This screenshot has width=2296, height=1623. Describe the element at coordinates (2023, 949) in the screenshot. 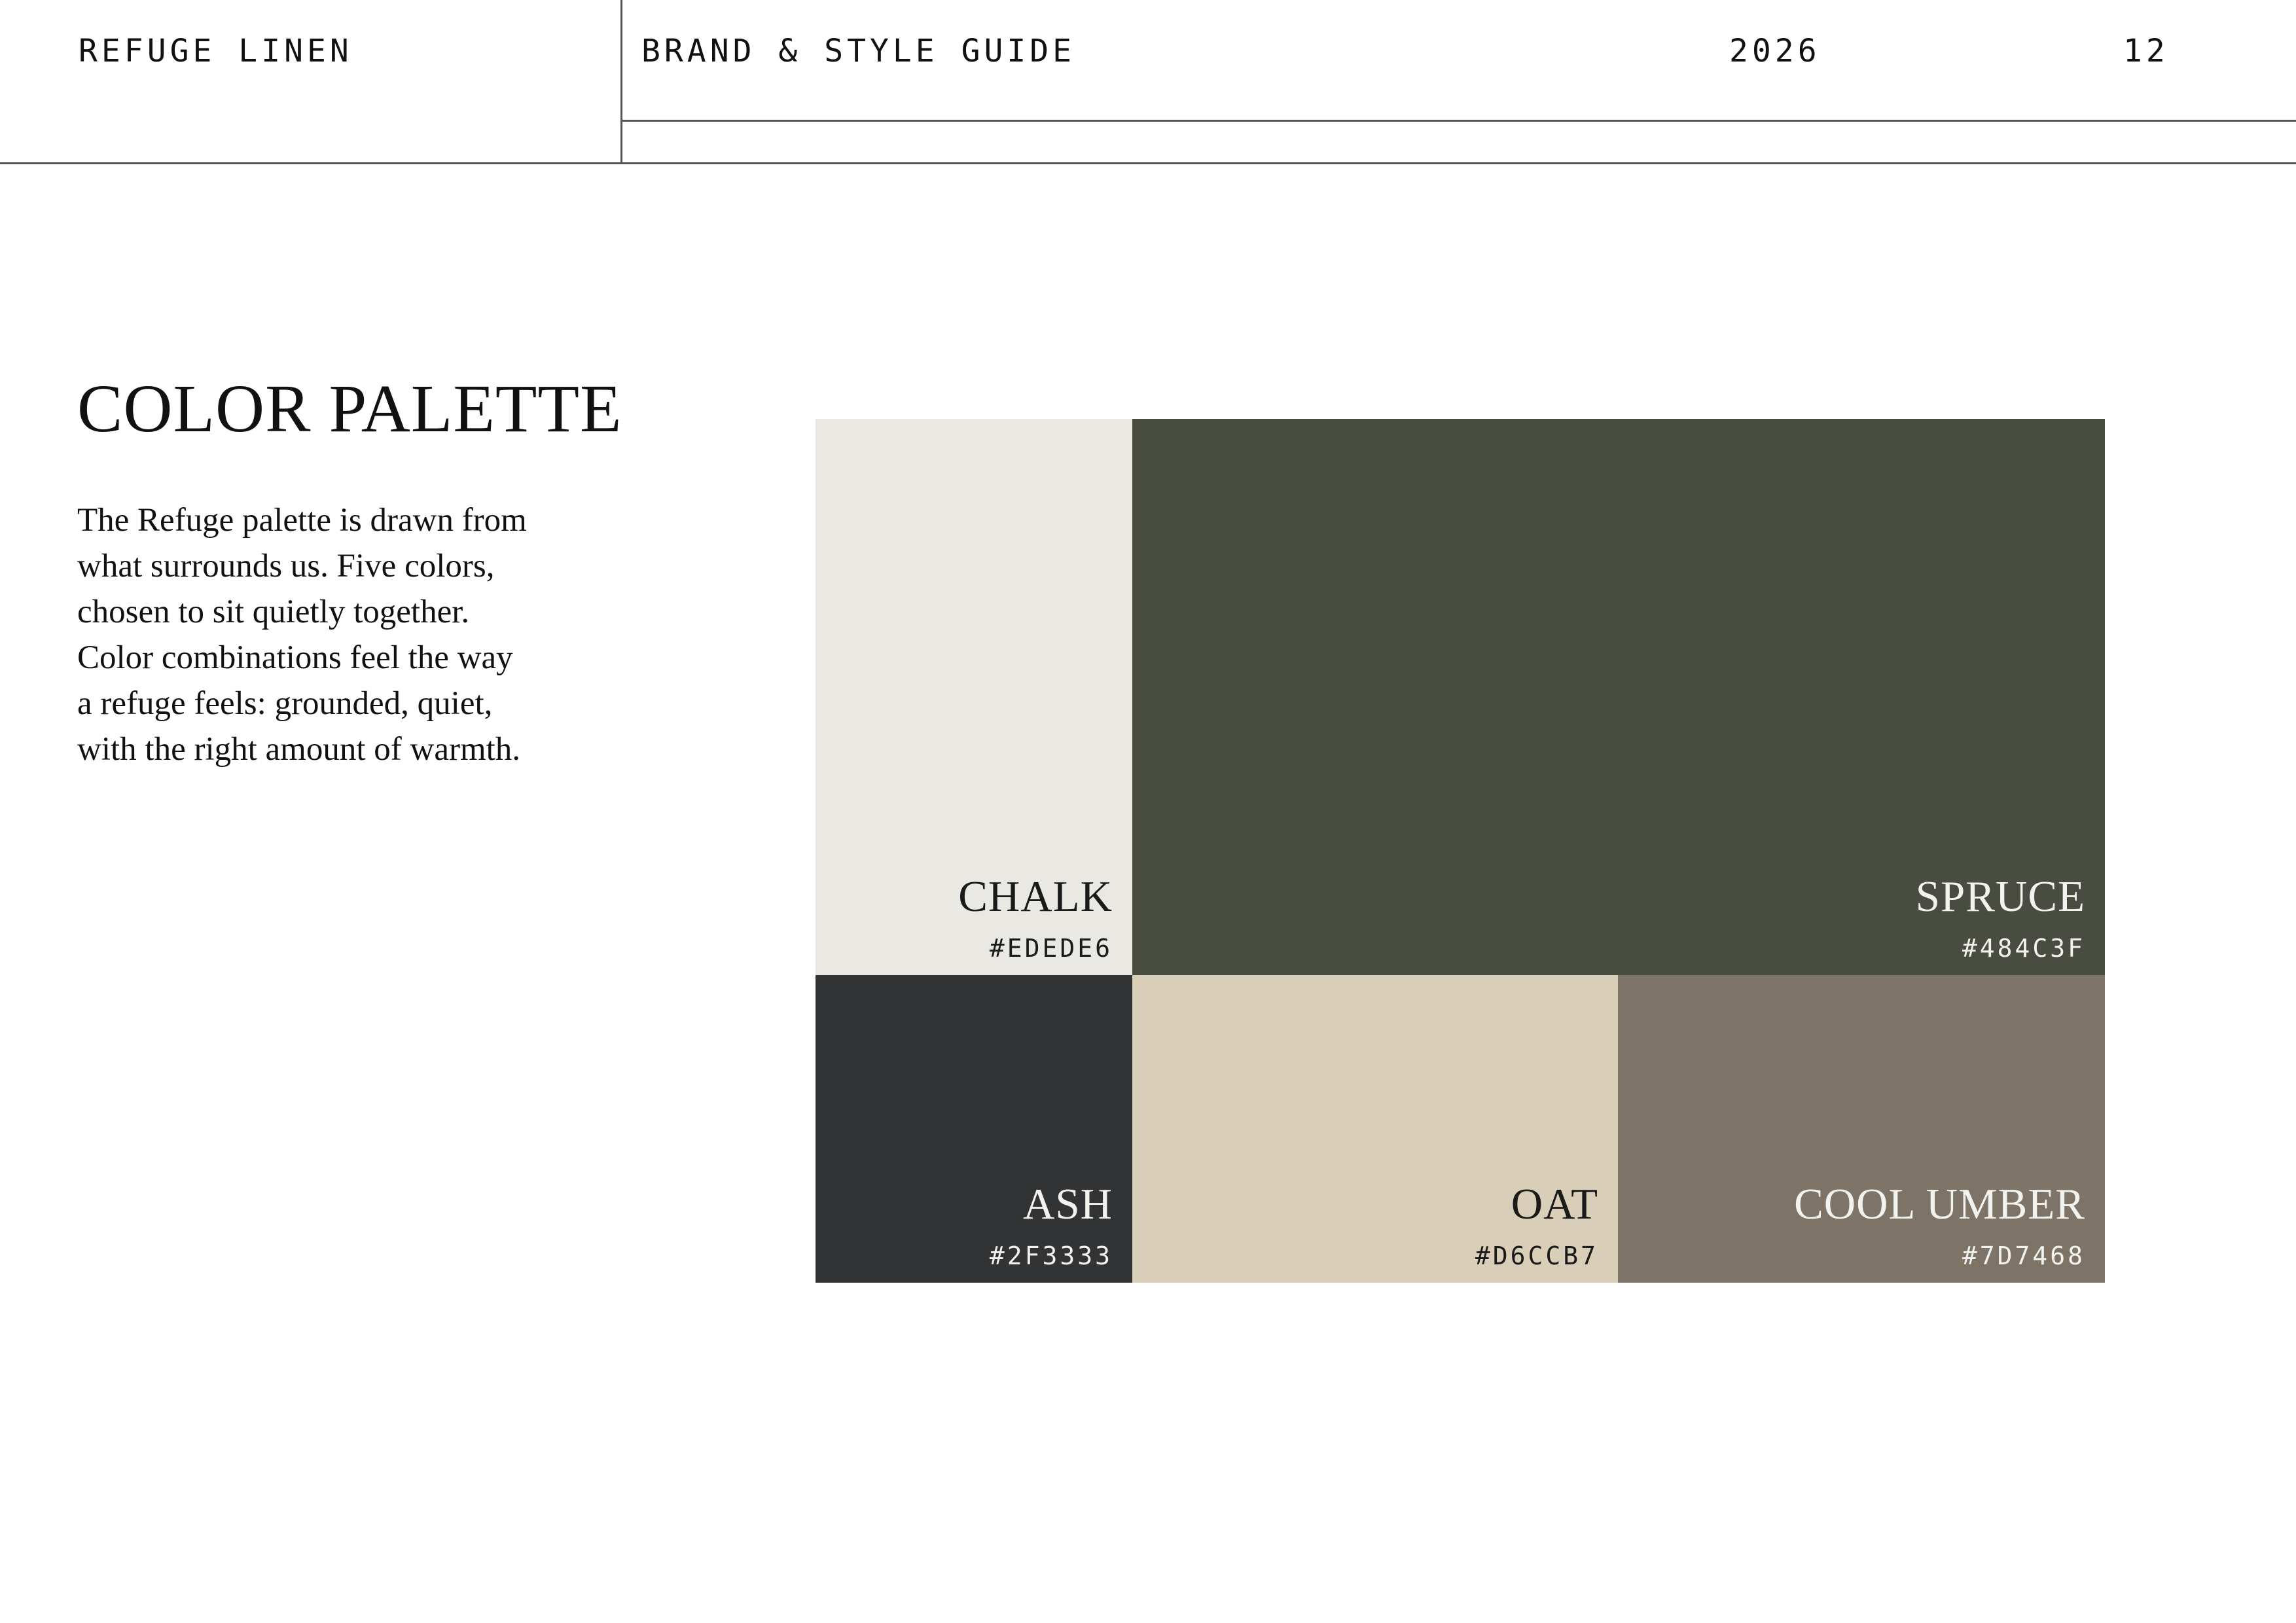

I see `swatch-hex: #484C3F` at that location.